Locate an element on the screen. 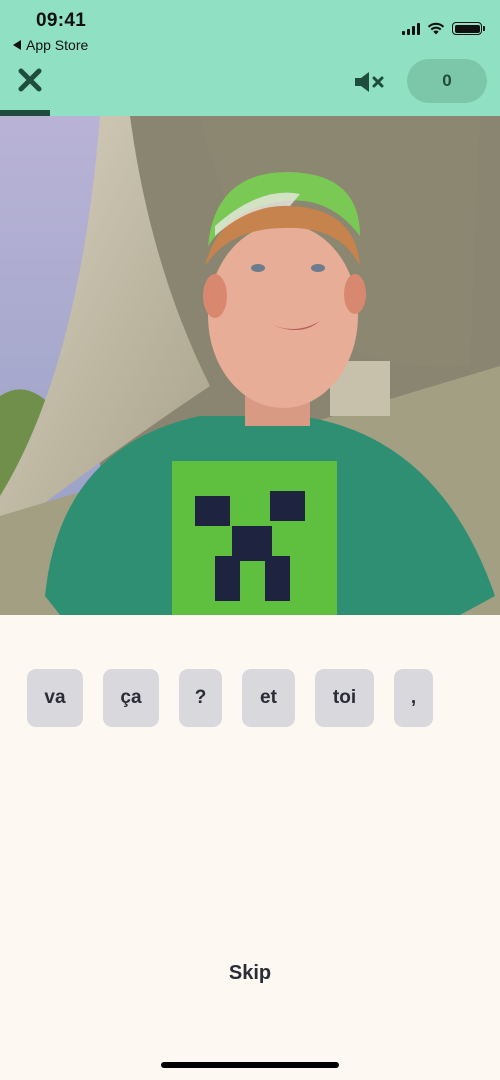 The image size is (500, 1080). status-icons is located at coordinates (443, 28).